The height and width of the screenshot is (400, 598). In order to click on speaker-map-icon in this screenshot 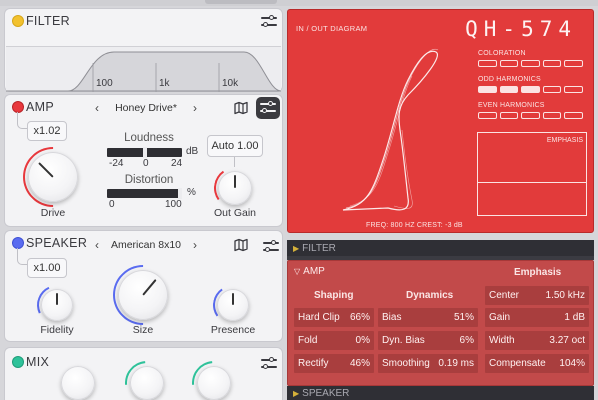, I will do `click(241, 245)`.